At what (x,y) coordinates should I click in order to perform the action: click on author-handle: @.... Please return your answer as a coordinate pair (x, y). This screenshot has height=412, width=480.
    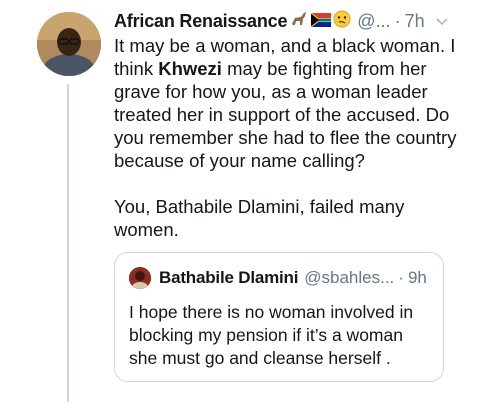
    Looking at the image, I should click on (373, 21).